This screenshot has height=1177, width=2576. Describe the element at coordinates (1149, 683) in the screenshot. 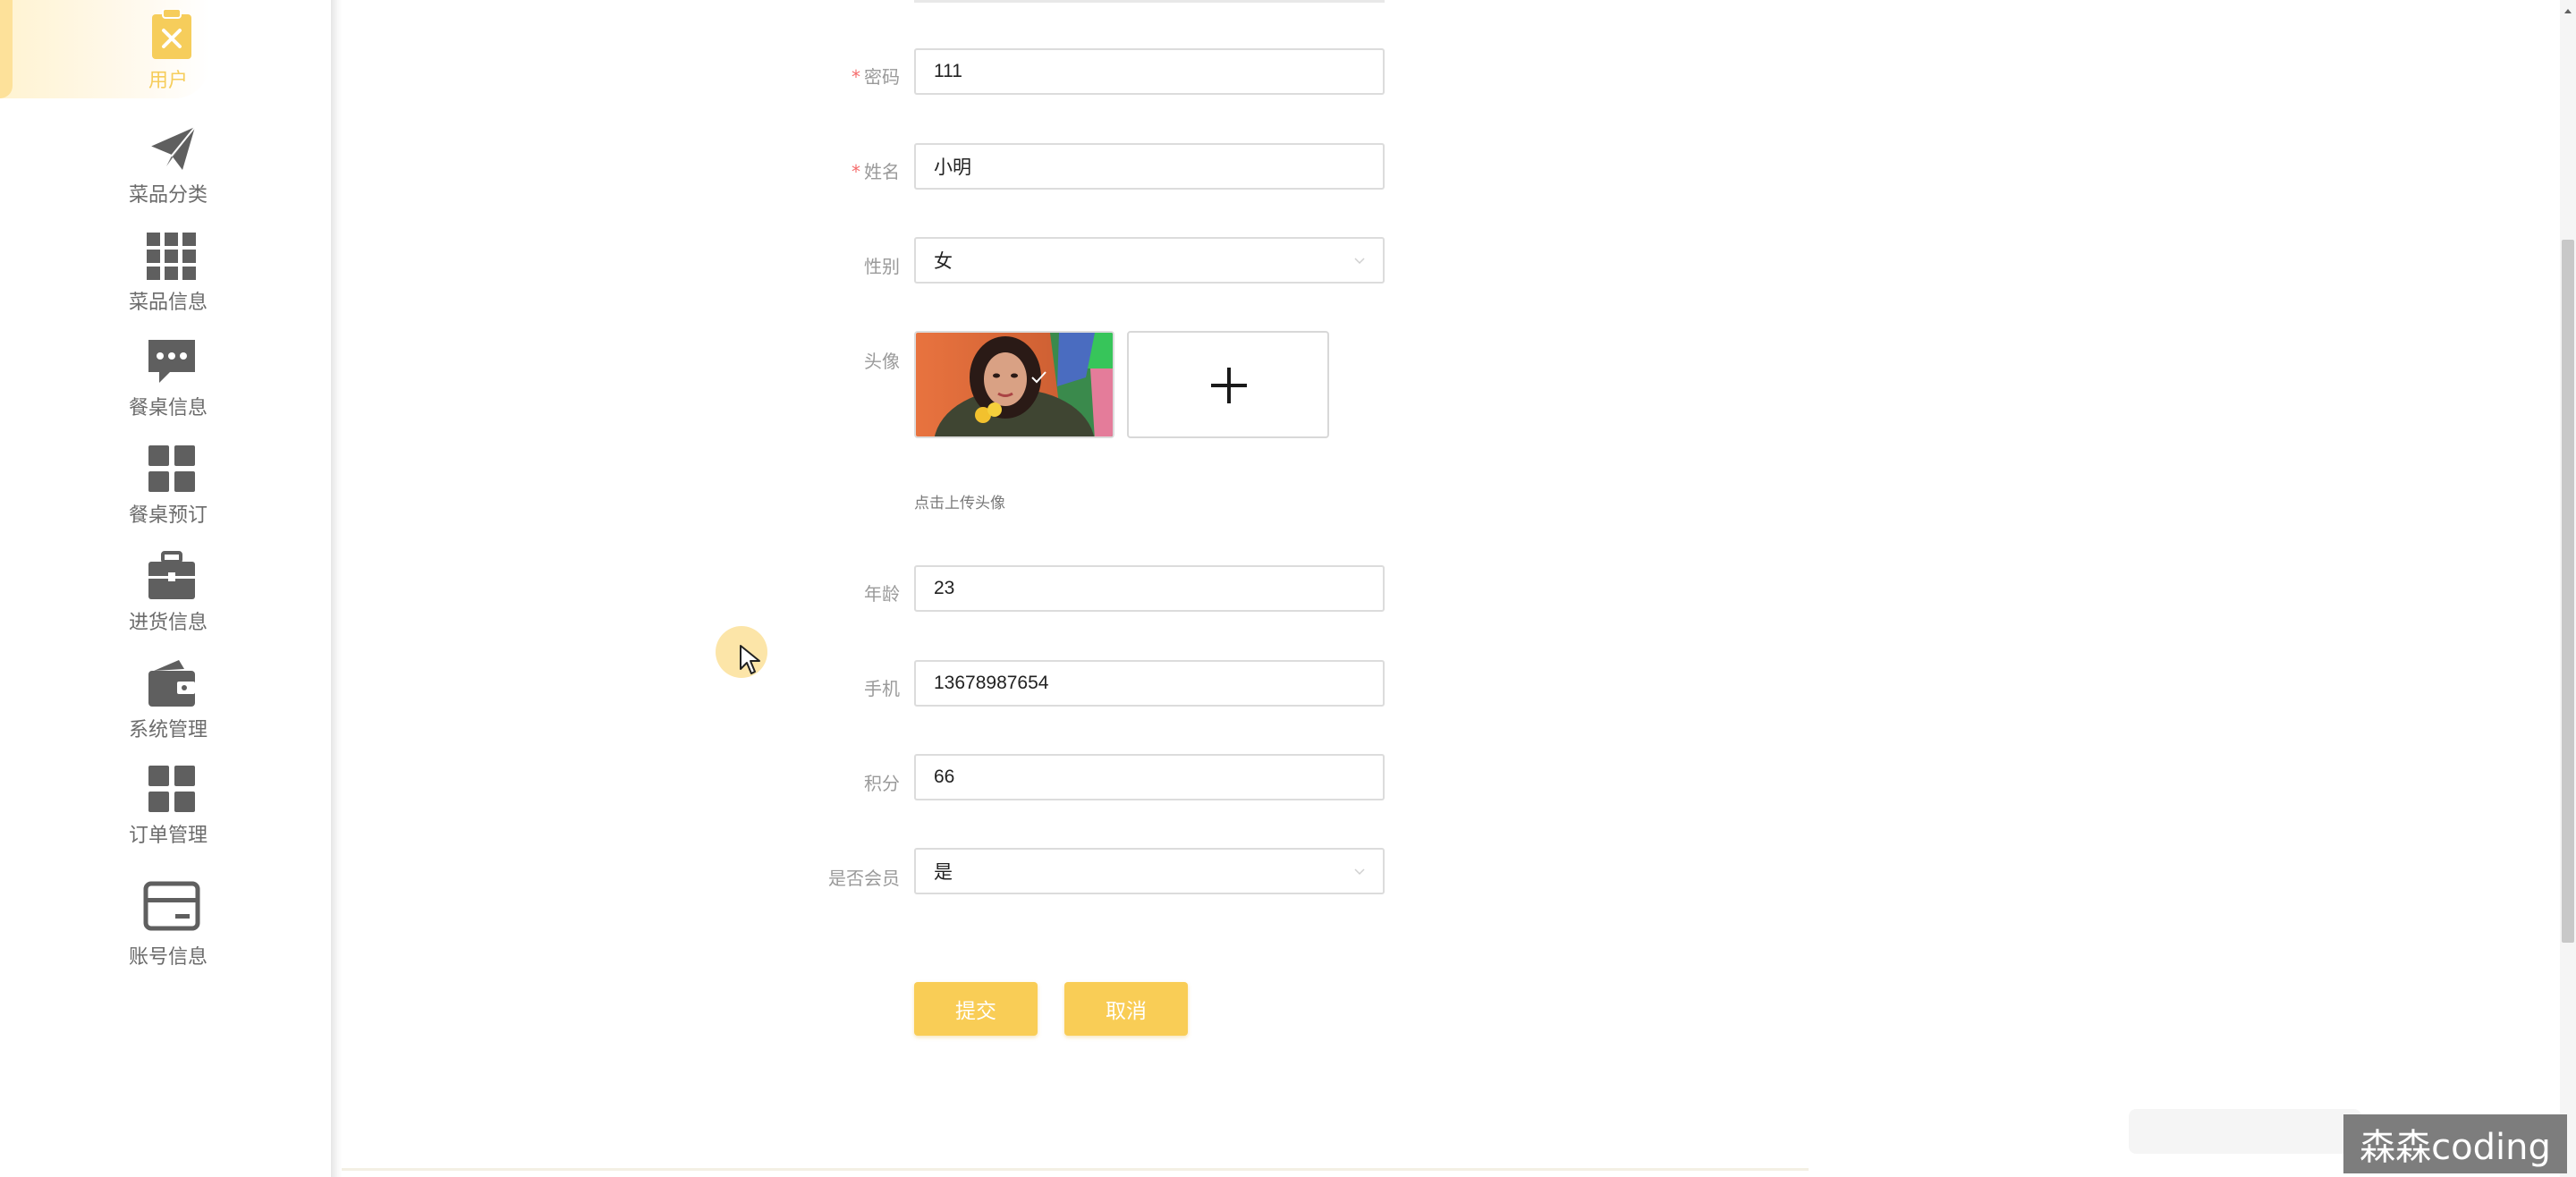

I see `phone-field: 13678987654` at that location.